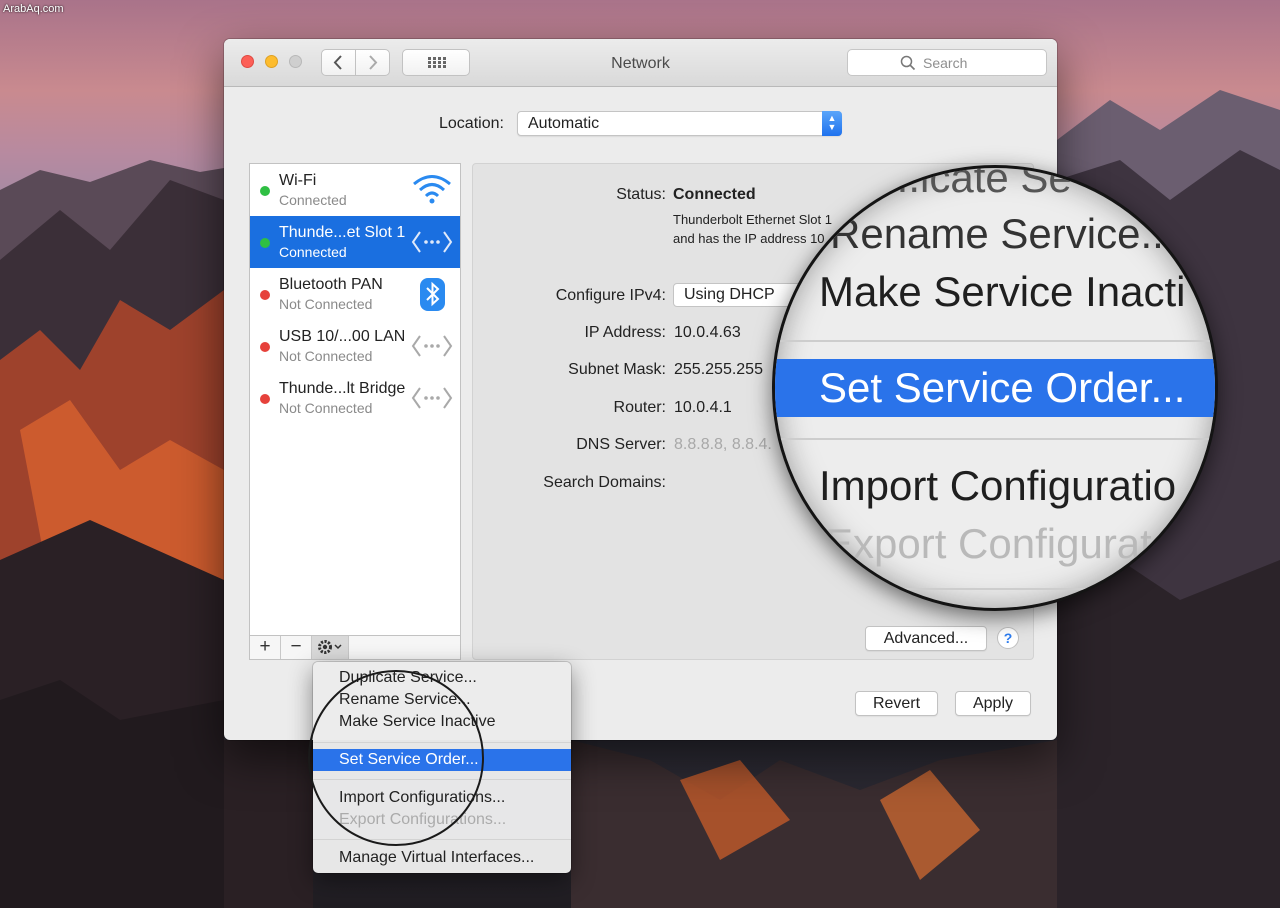 This screenshot has height=908, width=1280. I want to click on dns-server-label: DNS Server:, so click(621, 444).